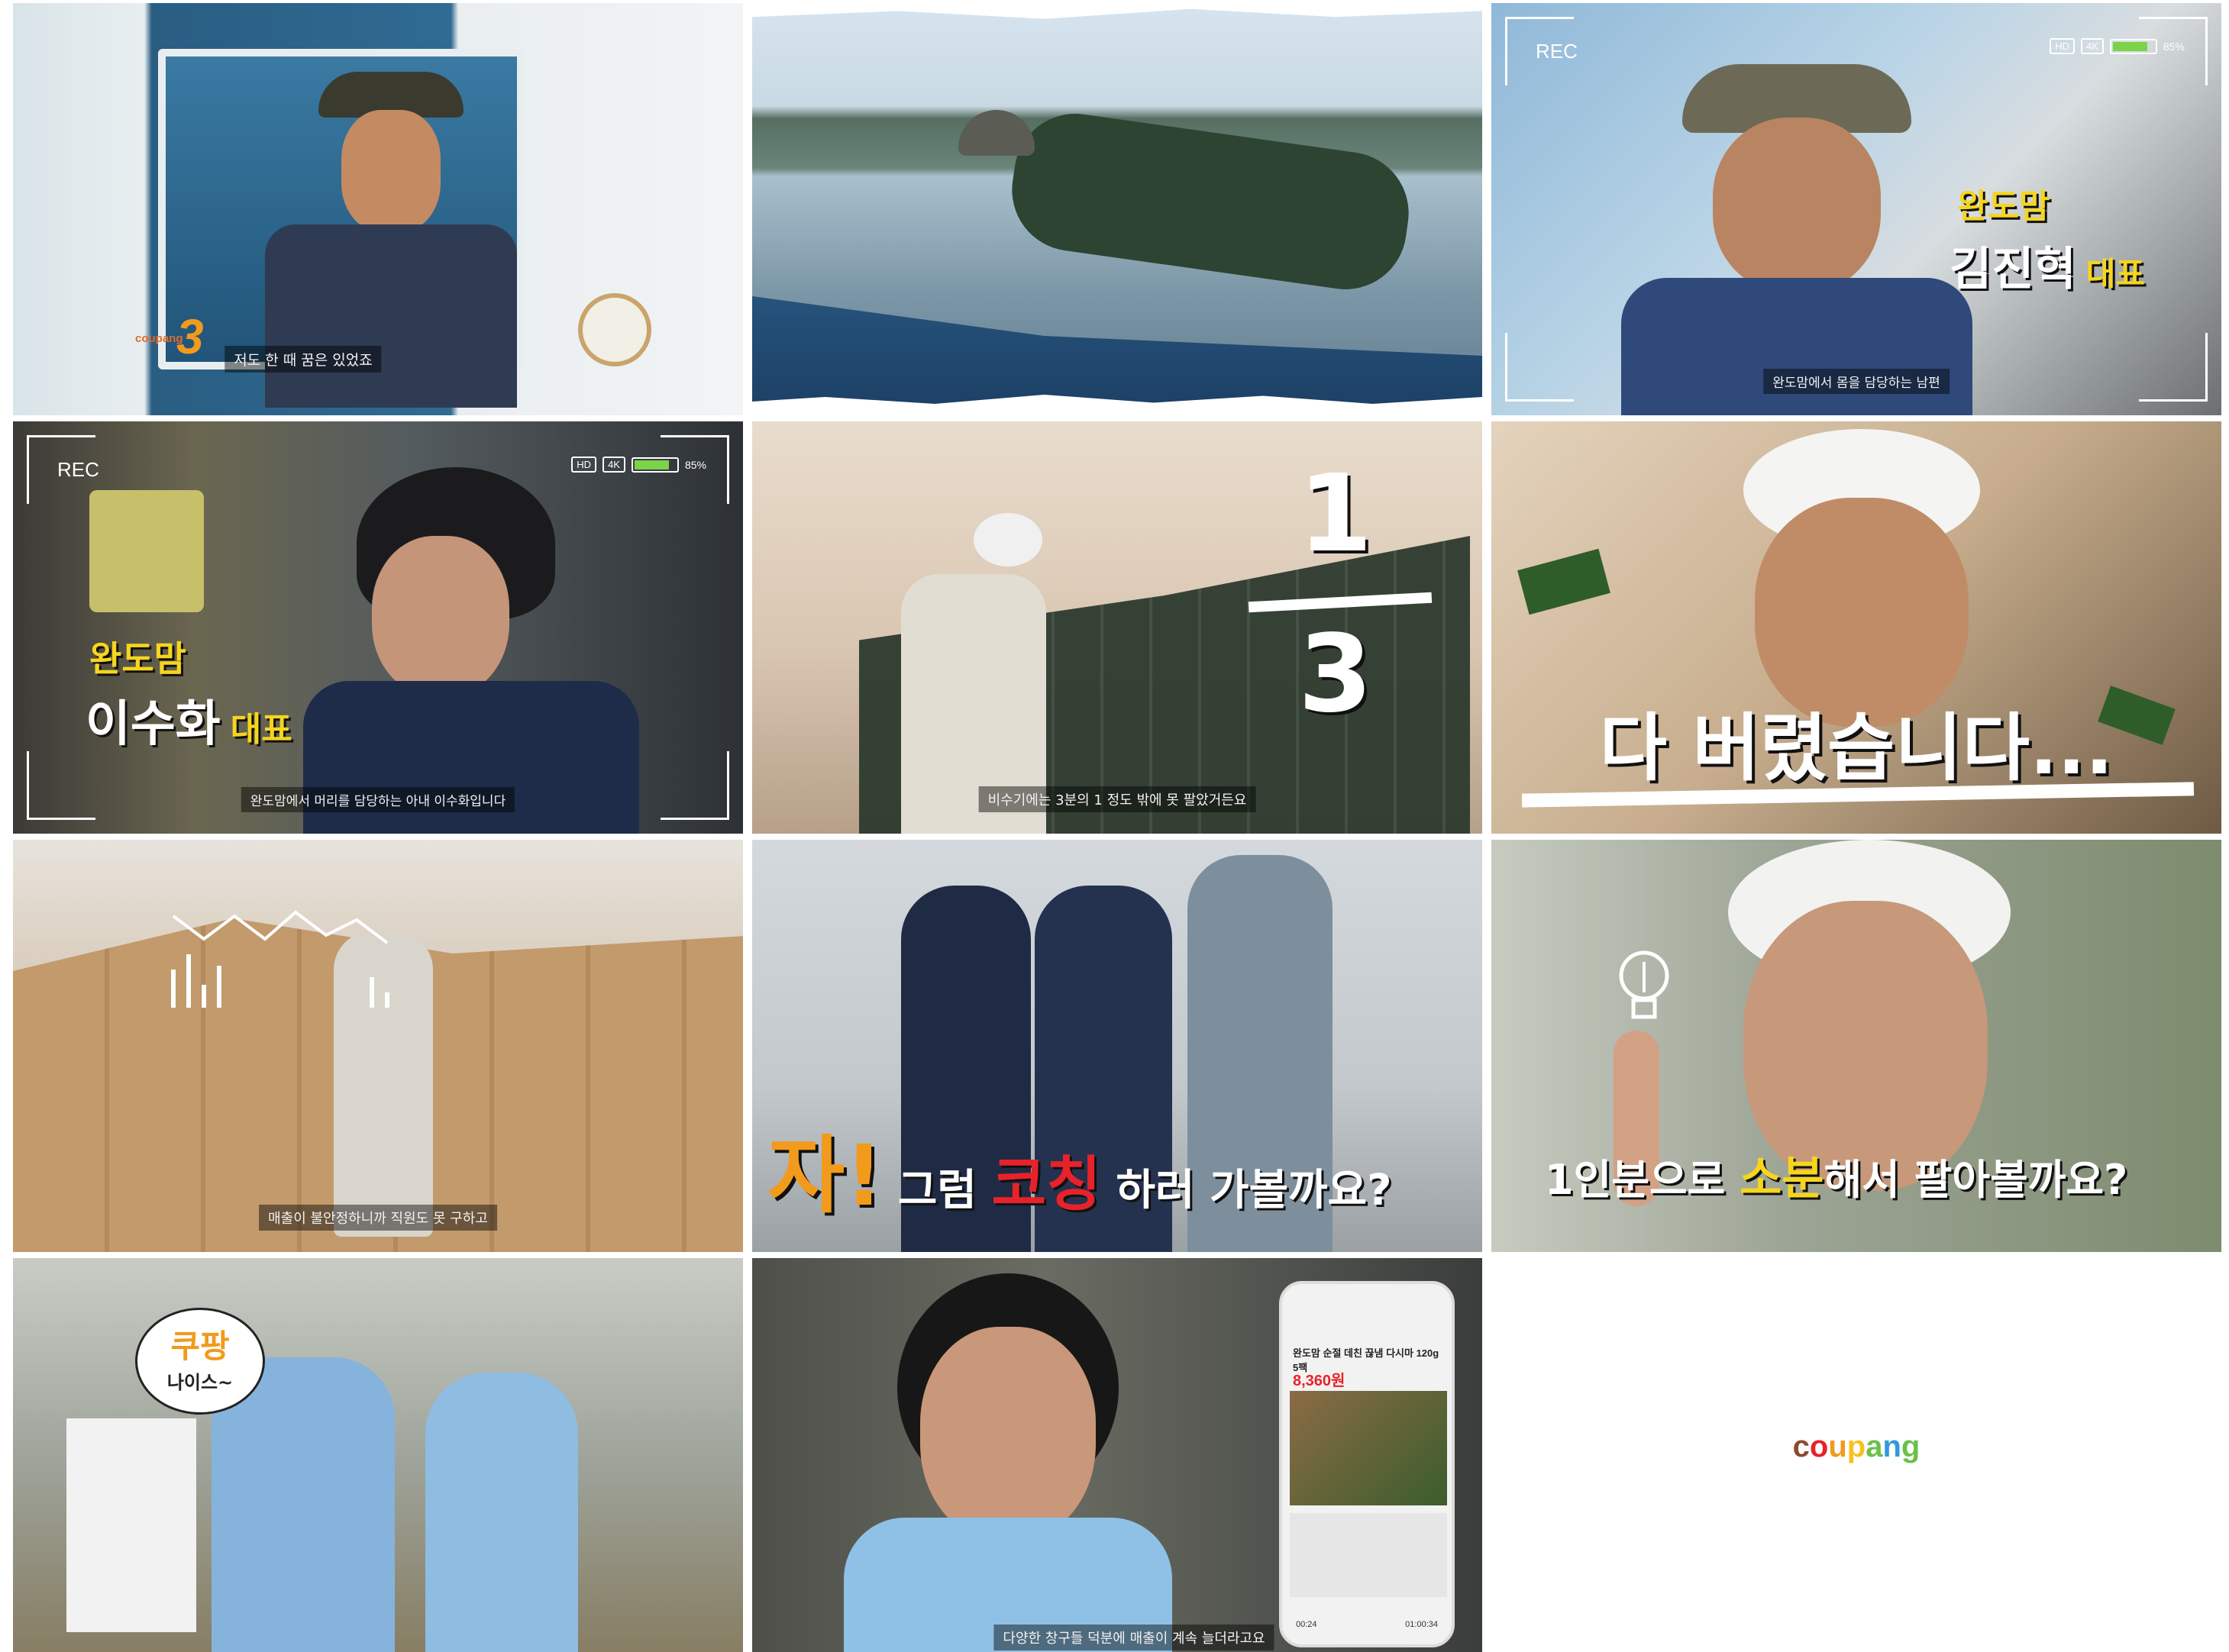 The width and height of the screenshot is (2229, 1652). Describe the element at coordinates (1306, 1624) in the screenshot. I see `phone-time-start: 00:24` at that location.